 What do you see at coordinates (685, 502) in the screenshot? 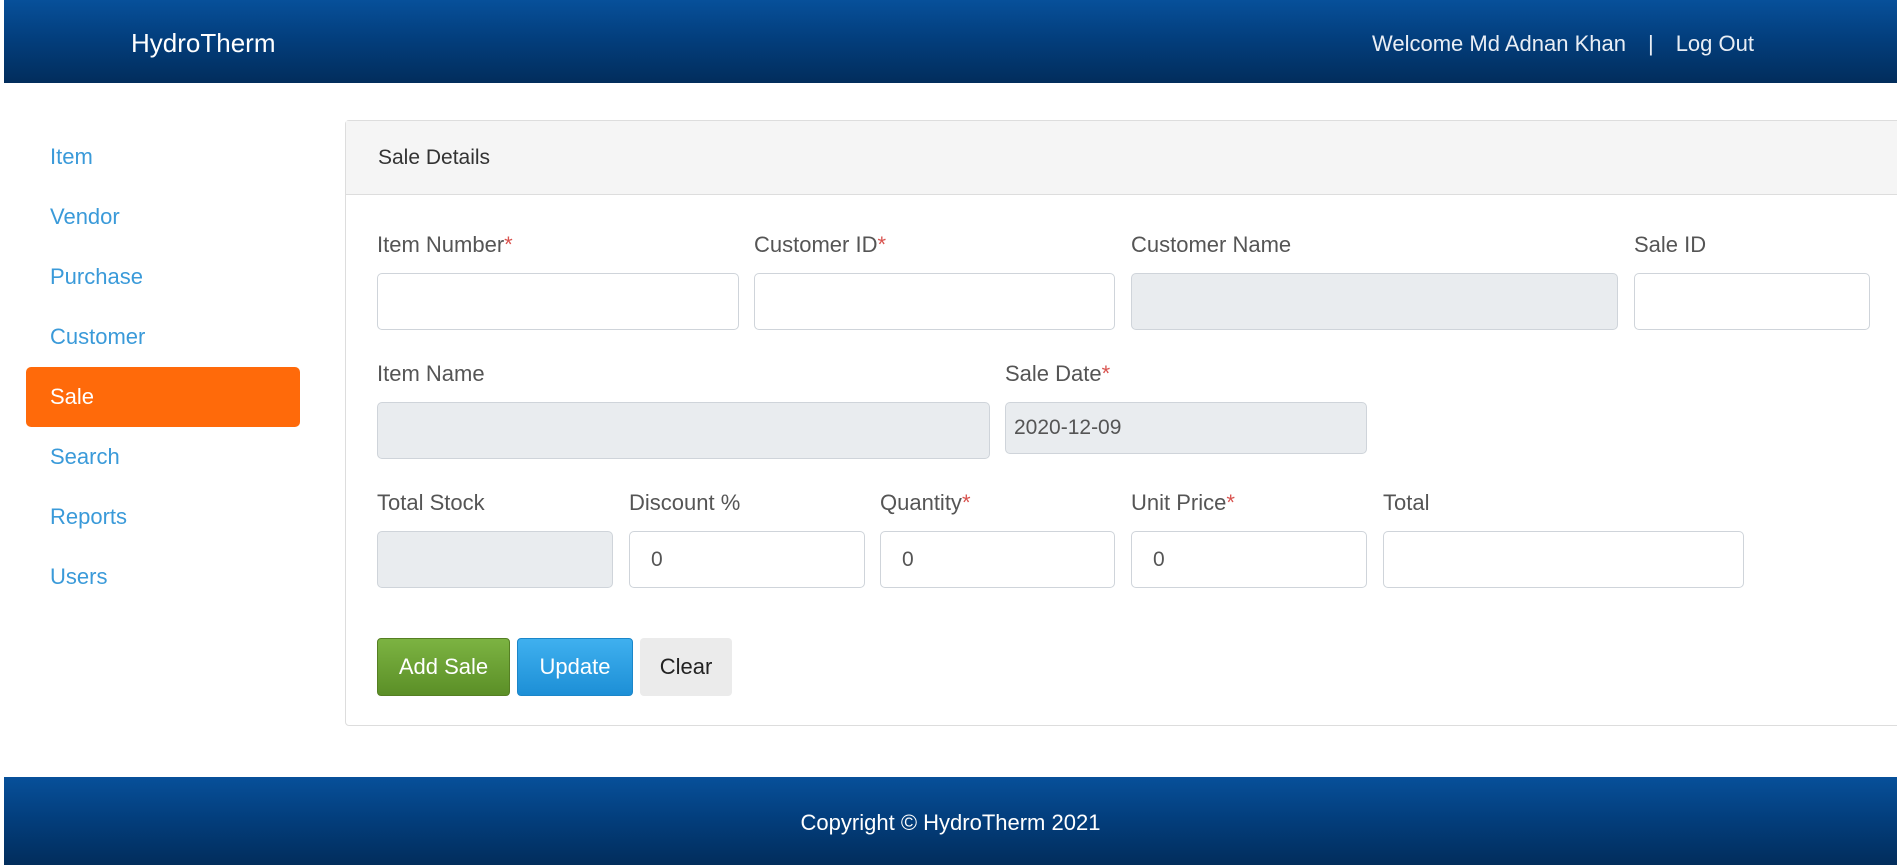
I see `discount-label: Discount %` at bounding box center [685, 502].